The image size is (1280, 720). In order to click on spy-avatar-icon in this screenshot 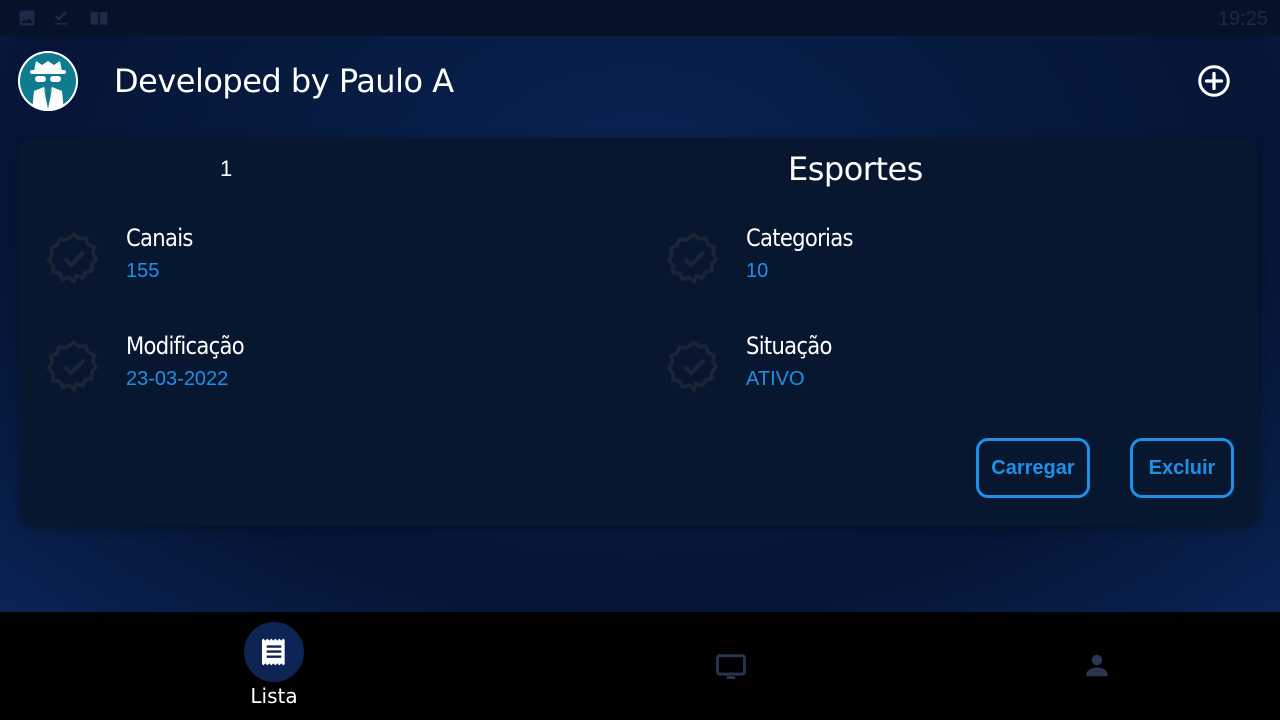, I will do `click(48, 81)`.